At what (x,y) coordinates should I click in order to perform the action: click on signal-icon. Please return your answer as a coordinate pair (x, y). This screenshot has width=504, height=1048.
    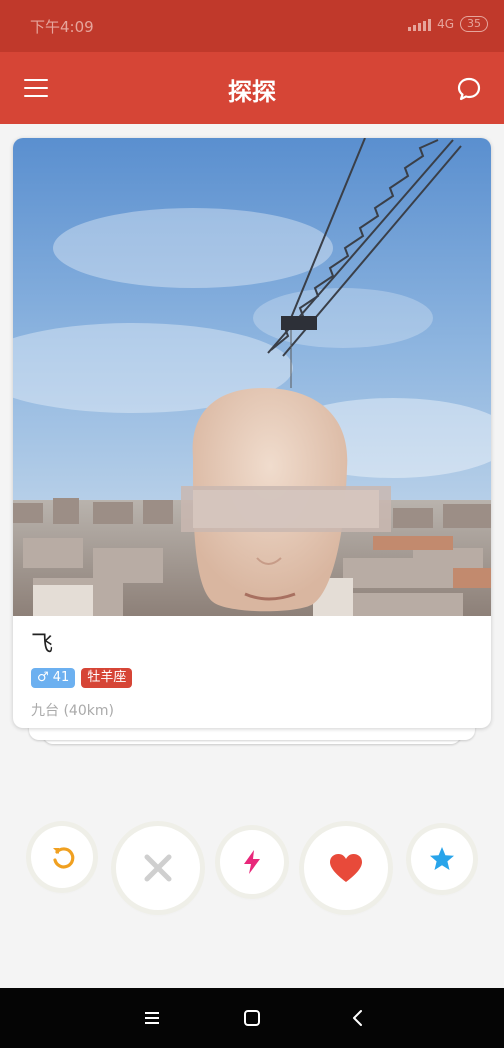
    Looking at the image, I should click on (420, 24).